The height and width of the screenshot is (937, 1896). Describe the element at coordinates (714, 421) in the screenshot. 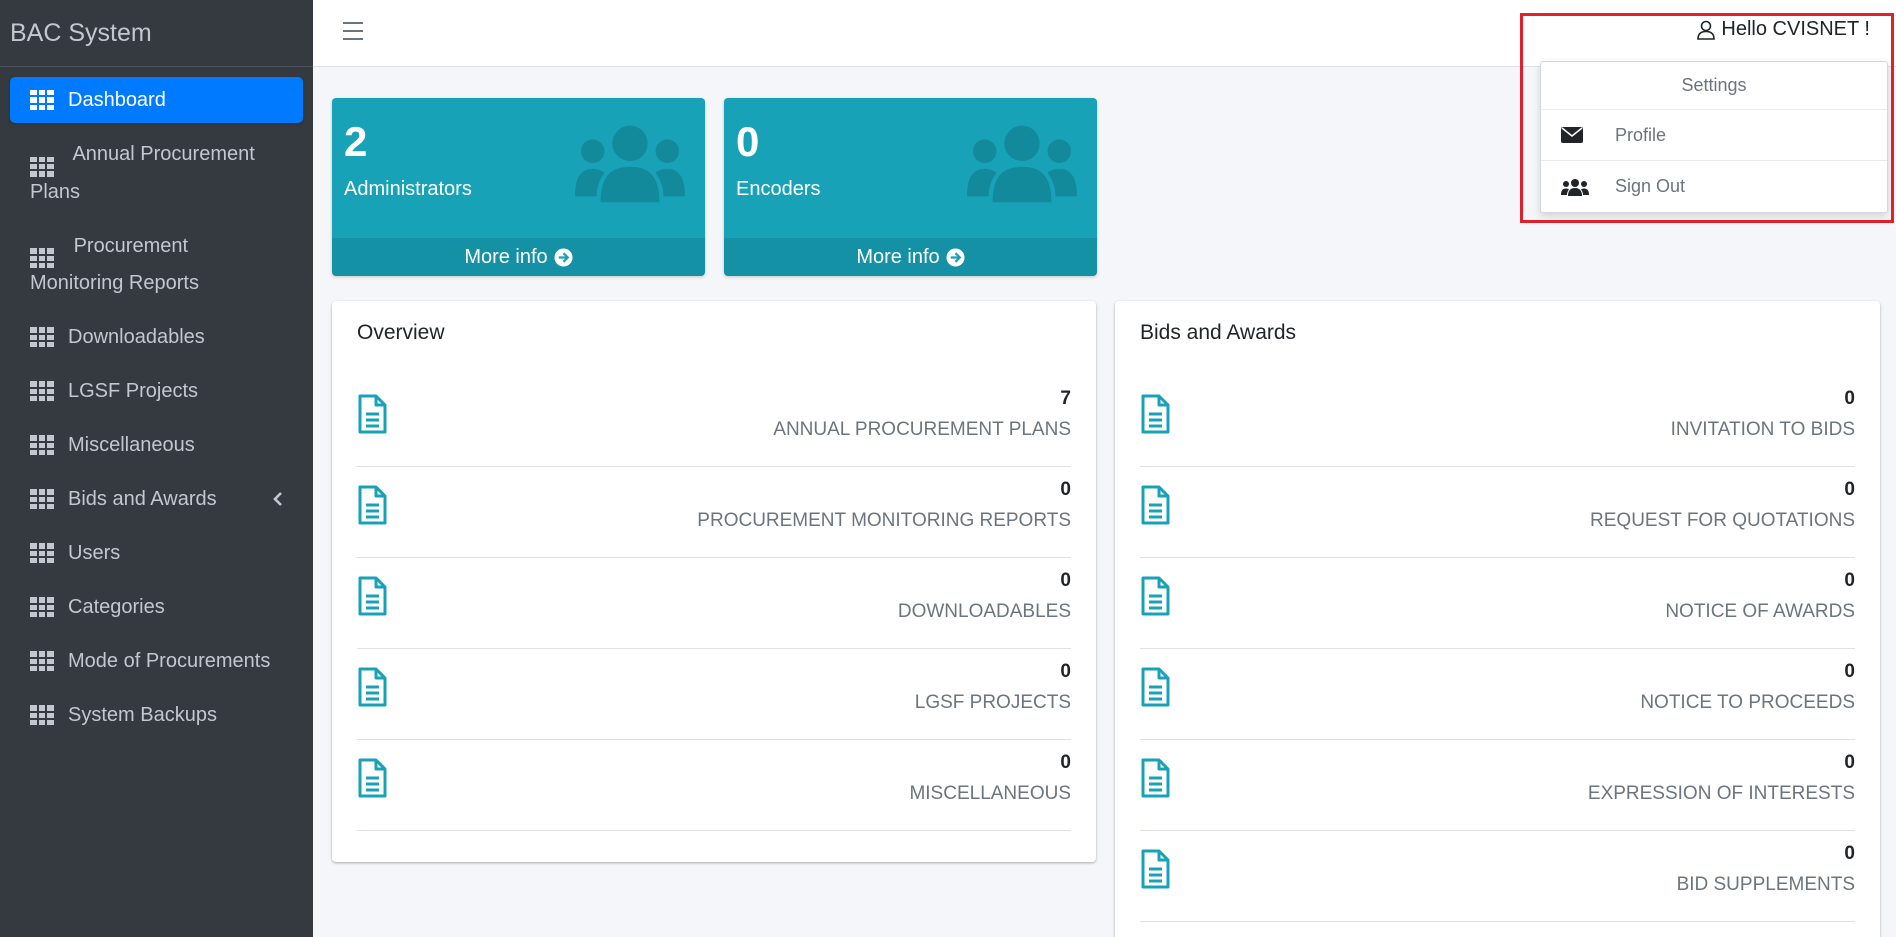

I see `list-item: 7 ANNUAL PROCUREMENT PLANS` at that location.